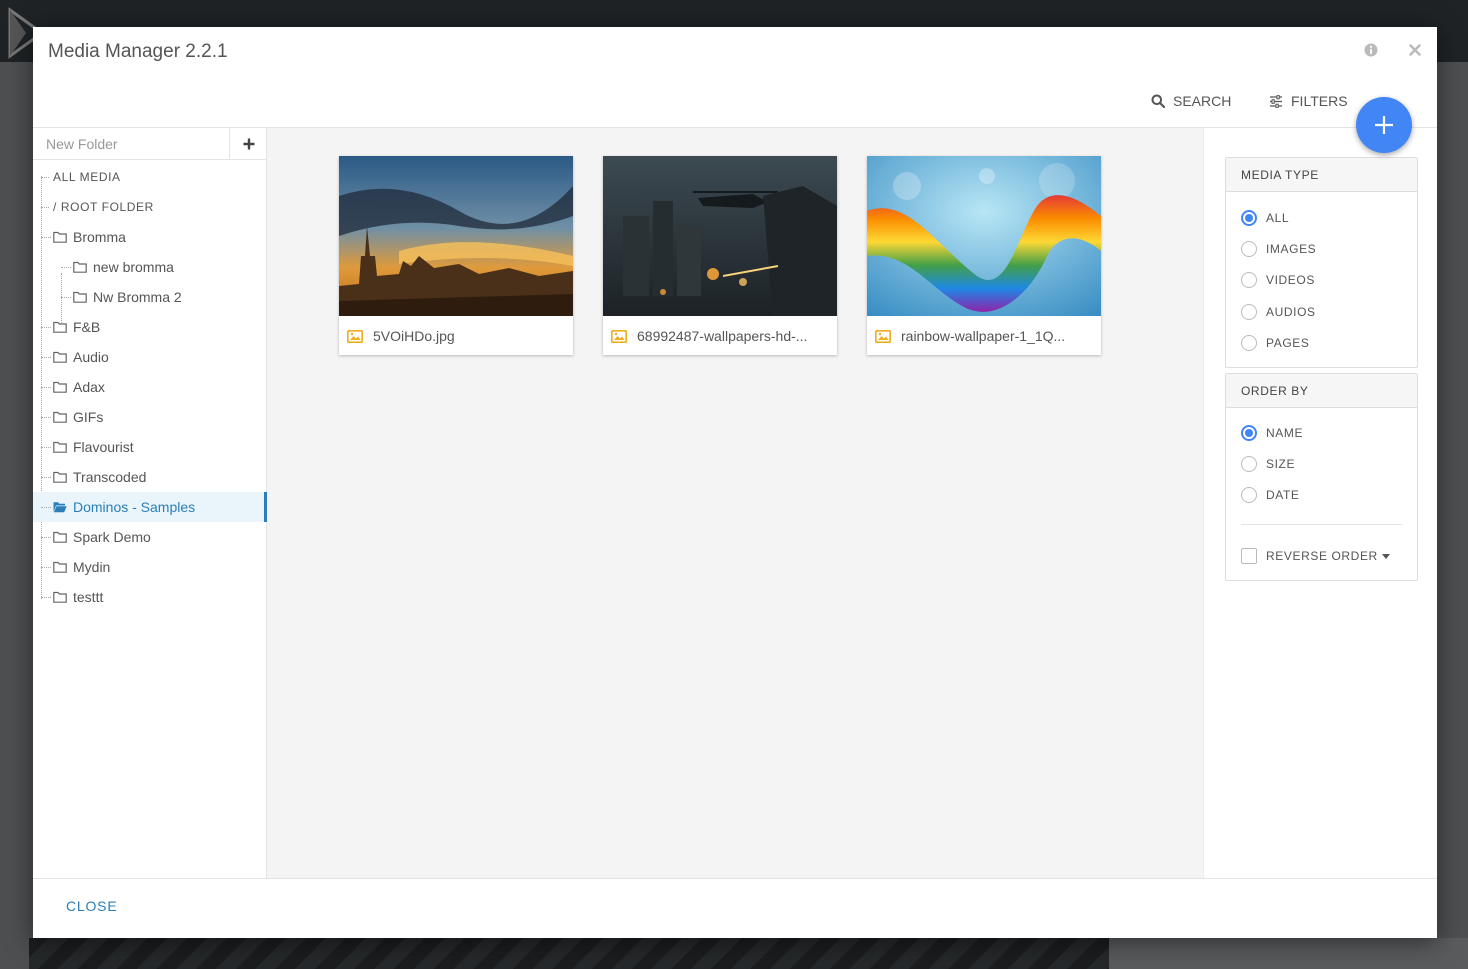 This screenshot has width=1468, height=969. What do you see at coordinates (1278, 312) in the screenshot?
I see `media-type-option-audios: AUDIOS` at bounding box center [1278, 312].